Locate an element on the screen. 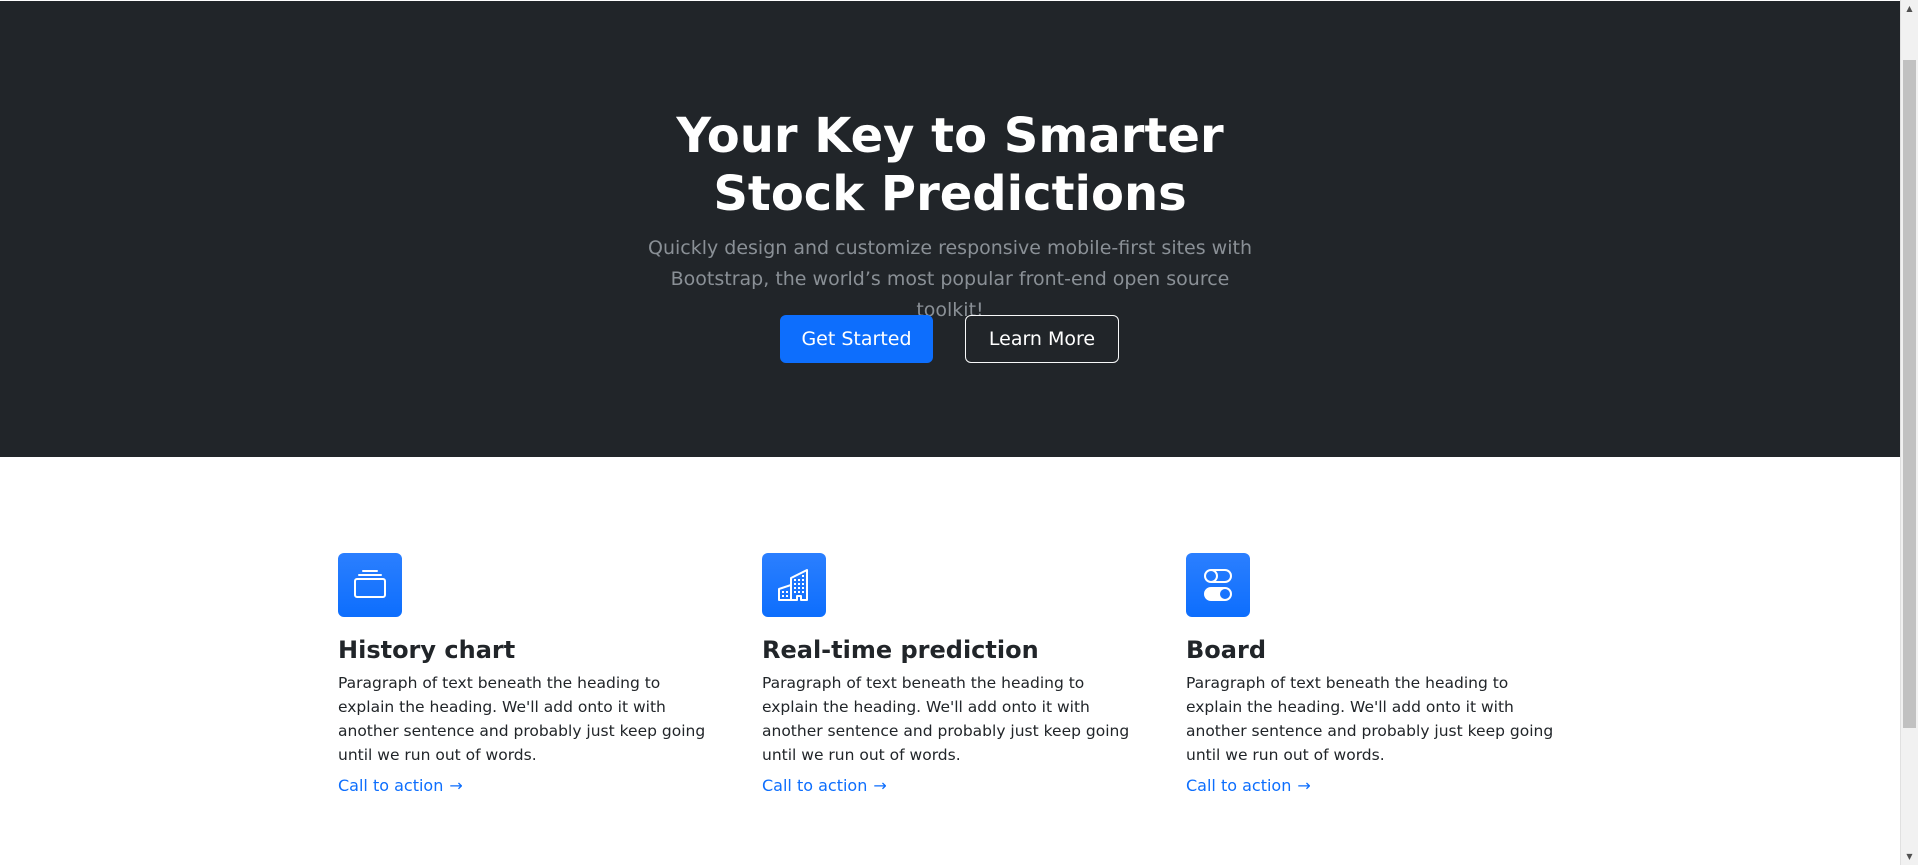 The image size is (1918, 865). hero-title-line1: Your Key to Smarter is located at coordinates (950, 136).